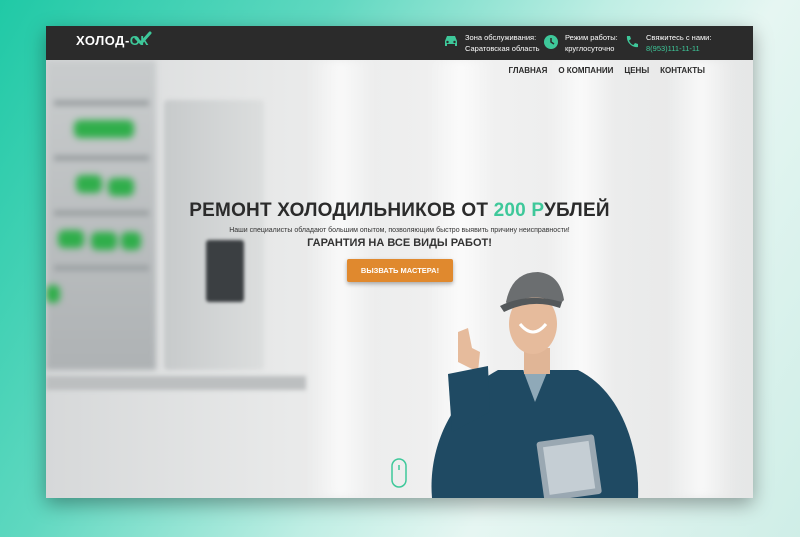 The height and width of the screenshot is (537, 800). What do you see at coordinates (678, 48) in the screenshot?
I see `phone-number-link: 8(953)111-11-11` at bounding box center [678, 48].